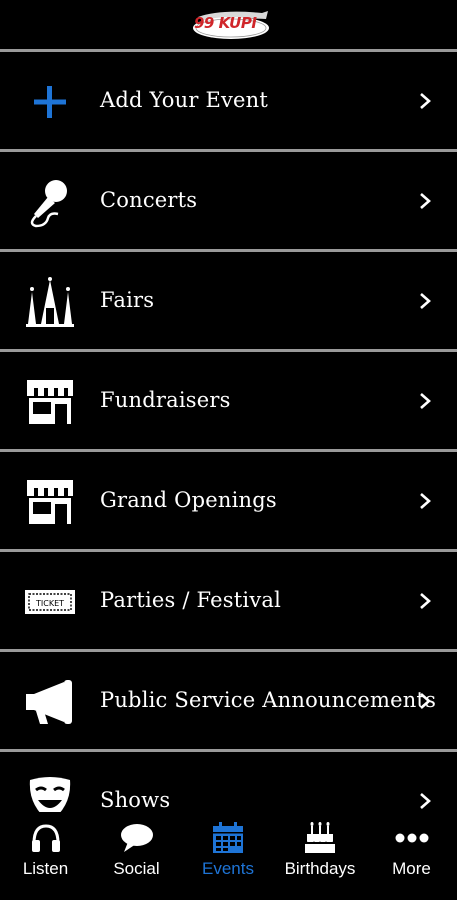  I want to click on fair-rides-icon, so click(50, 302).